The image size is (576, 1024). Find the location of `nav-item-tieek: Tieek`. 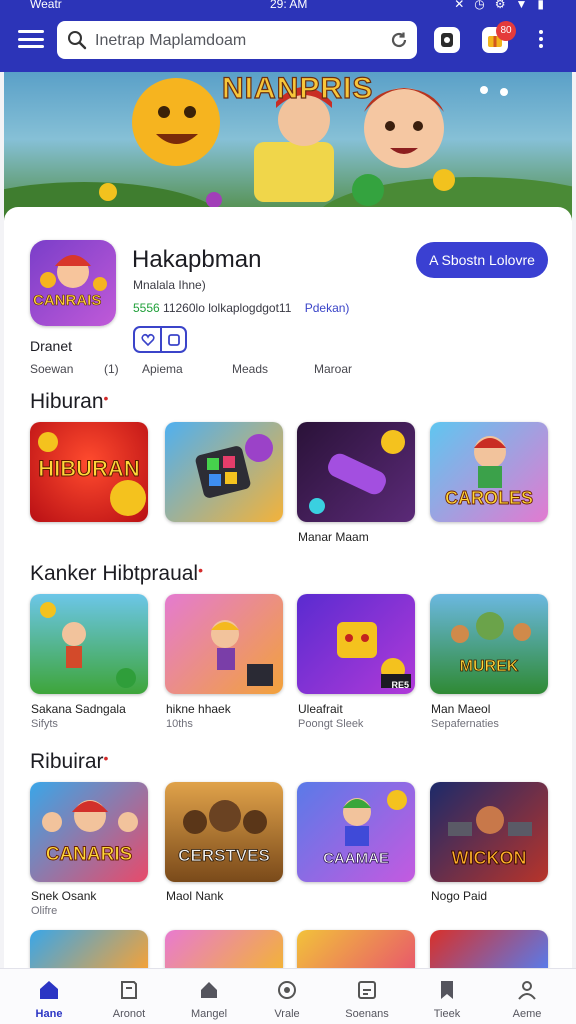

nav-item-tieek: Tieek is located at coordinates (447, 997).